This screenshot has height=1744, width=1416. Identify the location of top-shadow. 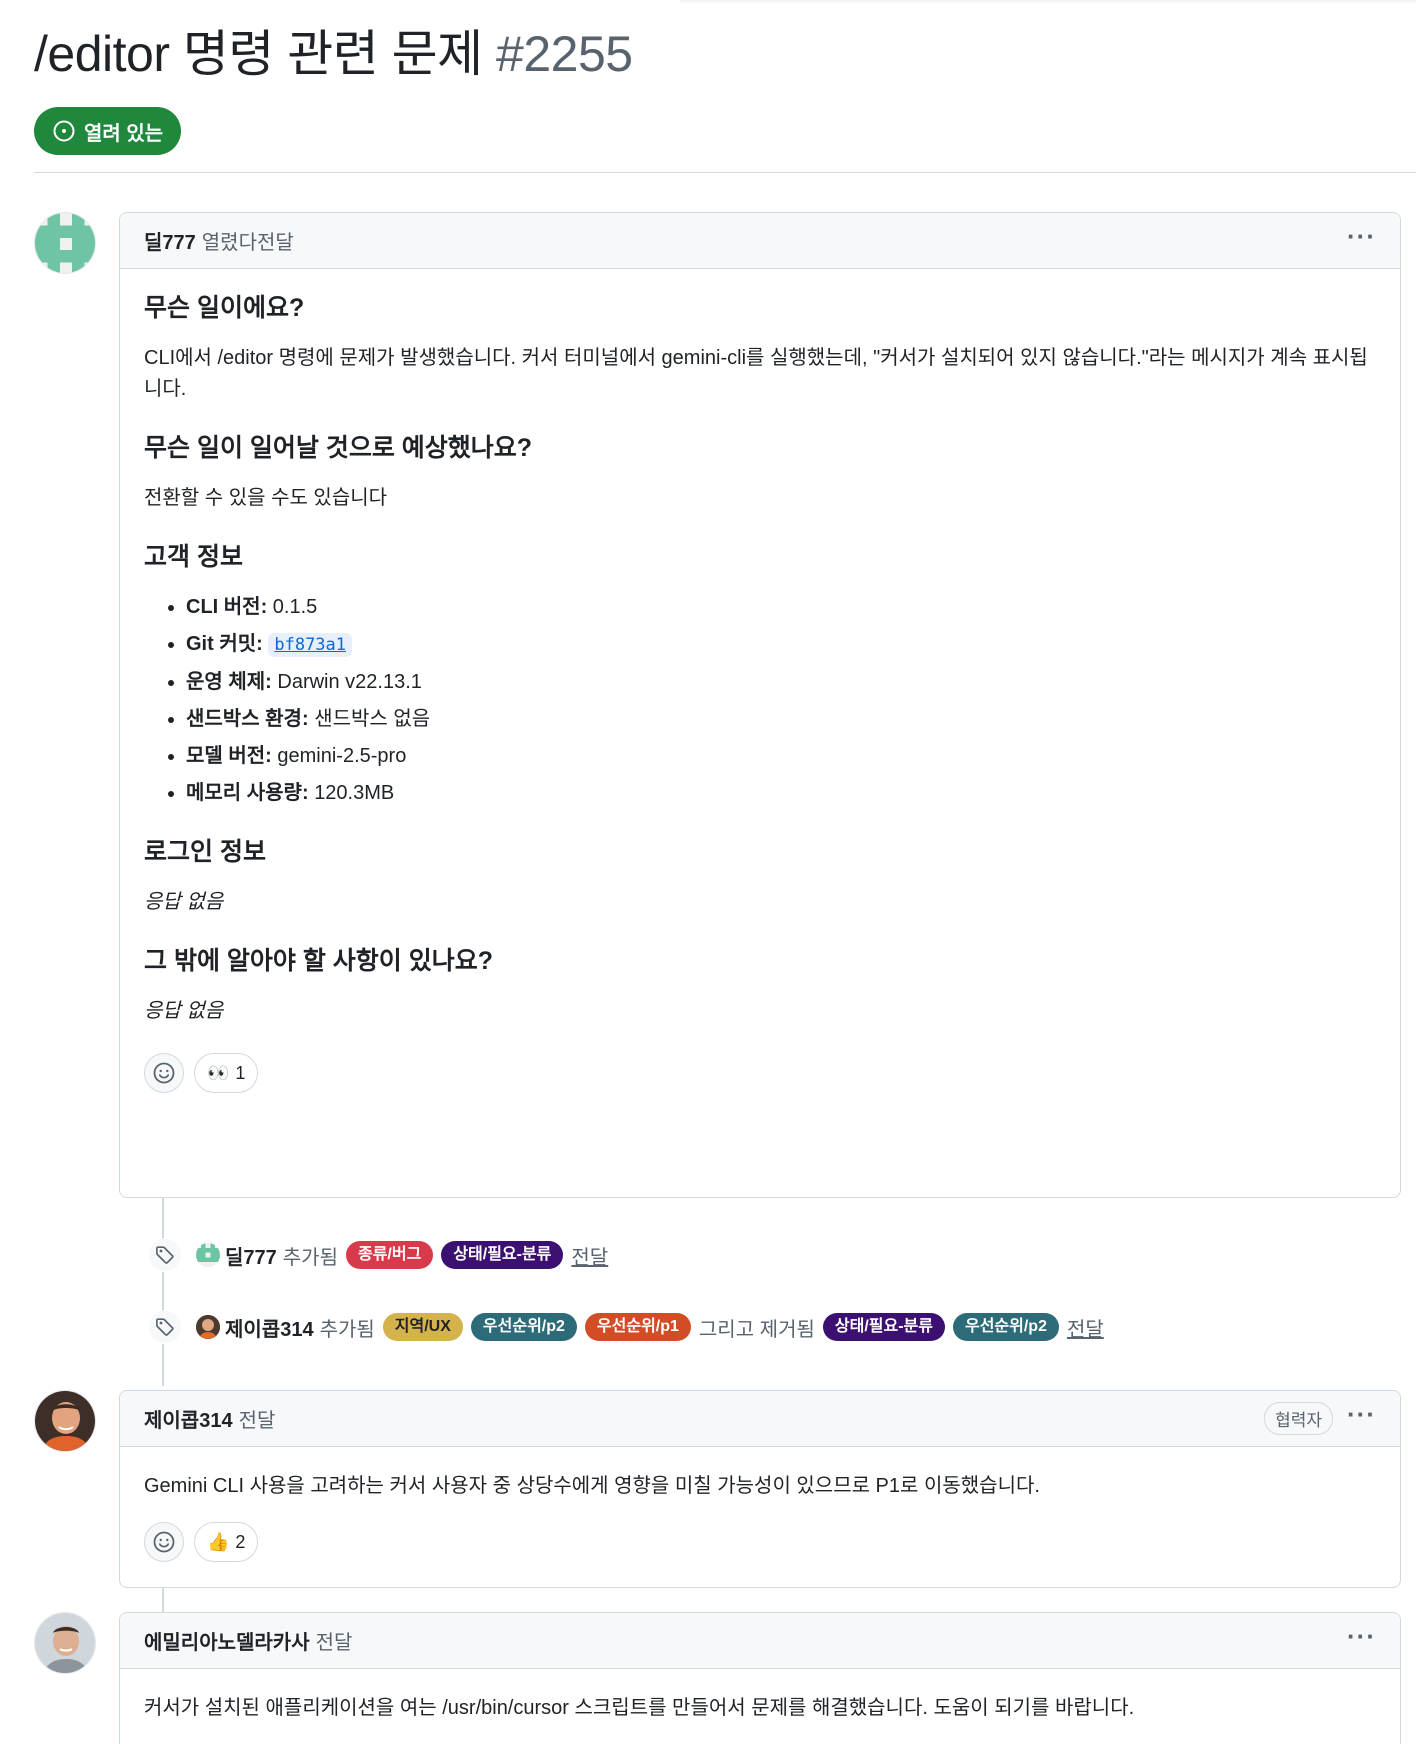
(1048, 2).